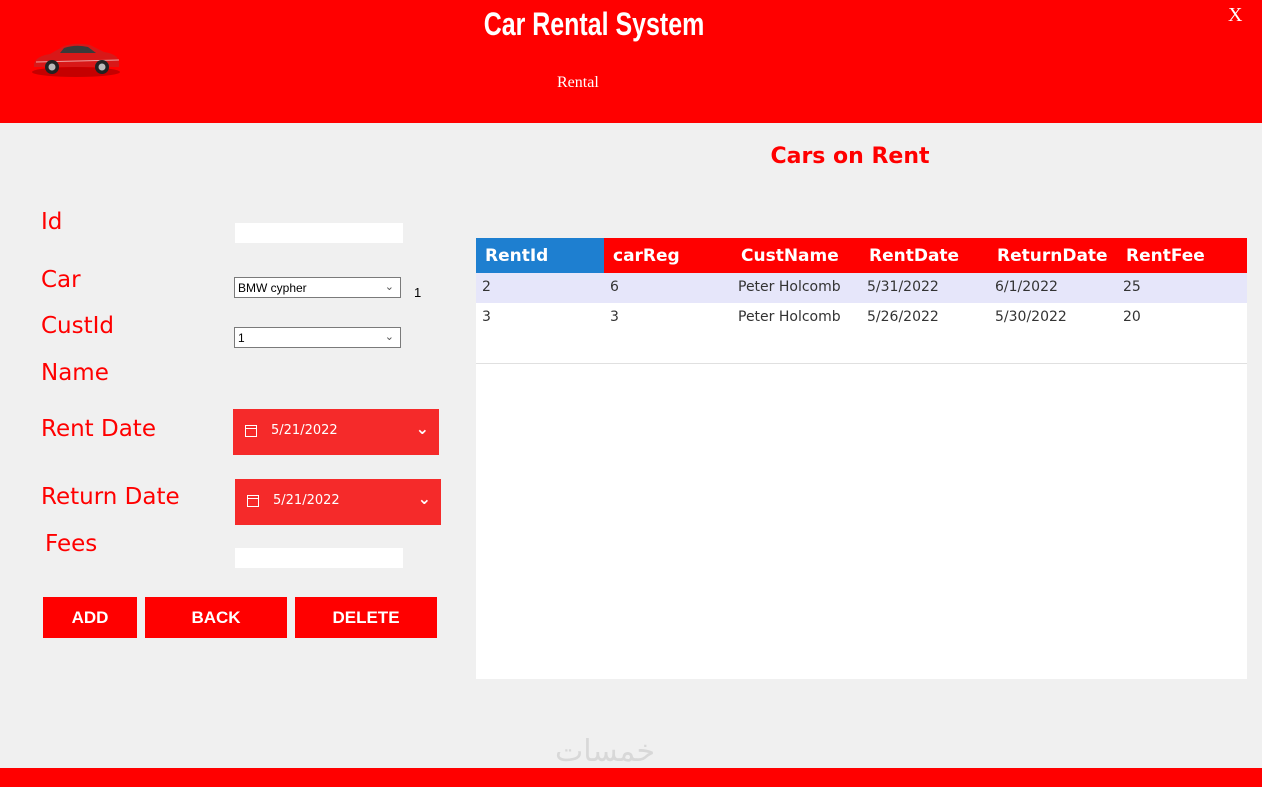  Describe the element at coordinates (790, 256) in the screenshot. I see `column-header-custname: CustName` at that location.